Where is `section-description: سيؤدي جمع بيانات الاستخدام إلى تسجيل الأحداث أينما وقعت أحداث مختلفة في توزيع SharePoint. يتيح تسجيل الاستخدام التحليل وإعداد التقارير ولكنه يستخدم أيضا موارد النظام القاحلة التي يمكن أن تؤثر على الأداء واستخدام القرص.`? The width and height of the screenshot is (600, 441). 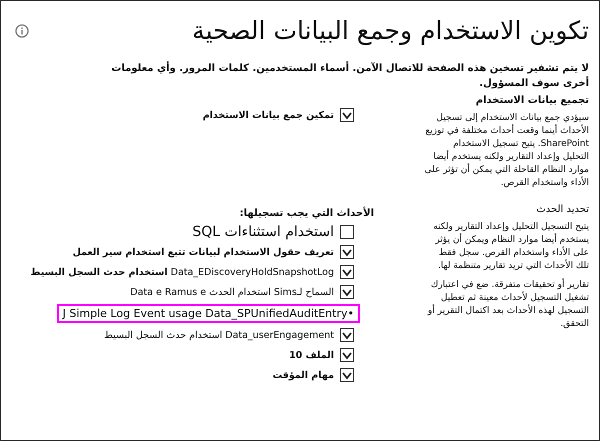 section-description: سيؤدي جمع بيانات الاستخدام إلى تسجيل الأحداث أينما وقعت أحداث مختلفة في توزيع SharePoint. يتيح تسجيل الاستخدام التحليل وإعداد التقارير ولكنه يستخدم أيضا موارد النظام القاحلة التي يمكن أن تؤثر على الأداء واستخدام القرص. is located at coordinates (506, 151).